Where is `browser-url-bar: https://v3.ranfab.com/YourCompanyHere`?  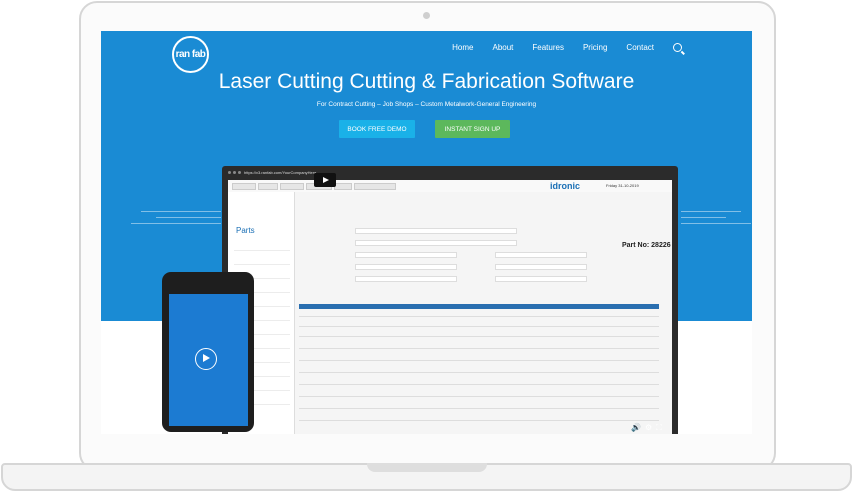
browser-url-bar: https://v3.ranfab.com/YourCompanyHere is located at coordinates (280, 172).